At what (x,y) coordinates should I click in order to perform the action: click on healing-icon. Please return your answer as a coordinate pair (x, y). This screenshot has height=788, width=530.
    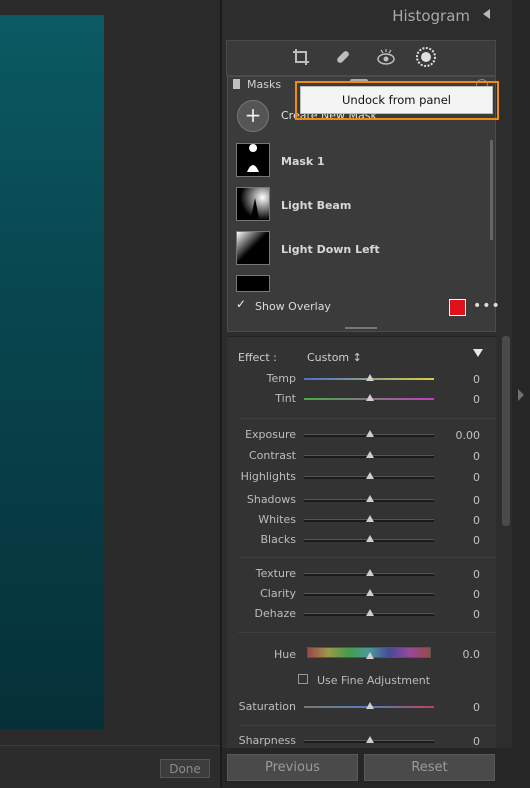
    Looking at the image, I should click on (343, 57).